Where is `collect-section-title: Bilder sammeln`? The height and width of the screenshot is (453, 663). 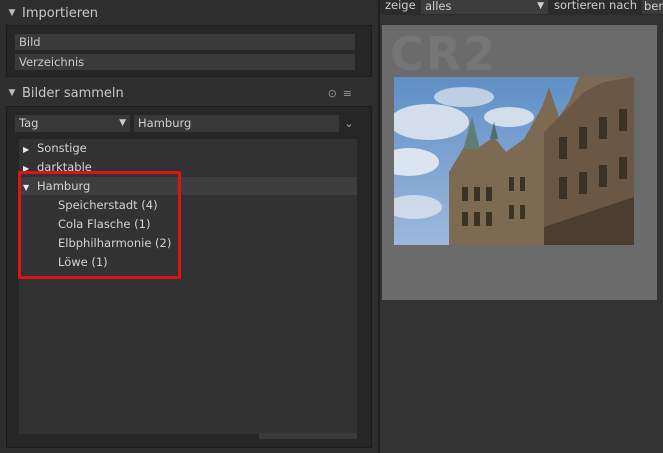 collect-section-title: Bilder sammeln is located at coordinates (73, 93).